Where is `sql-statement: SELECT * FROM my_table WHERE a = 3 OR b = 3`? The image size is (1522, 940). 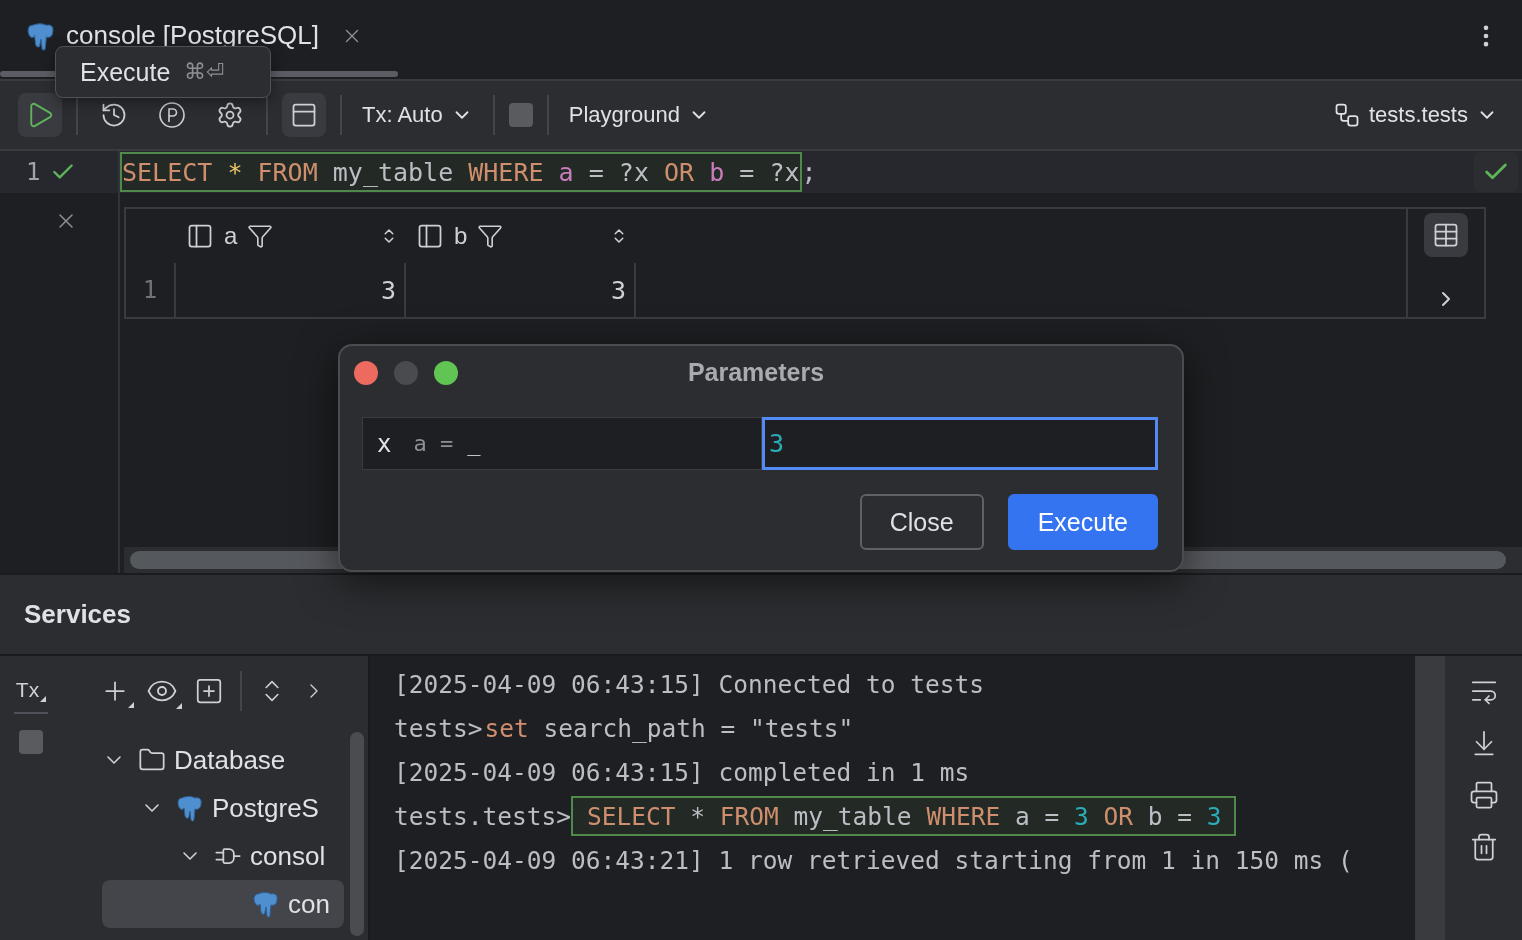
sql-statement: SELECT * FROM my_table WHERE a = 3 OR b = 3 is located at coordinates (903, 816).